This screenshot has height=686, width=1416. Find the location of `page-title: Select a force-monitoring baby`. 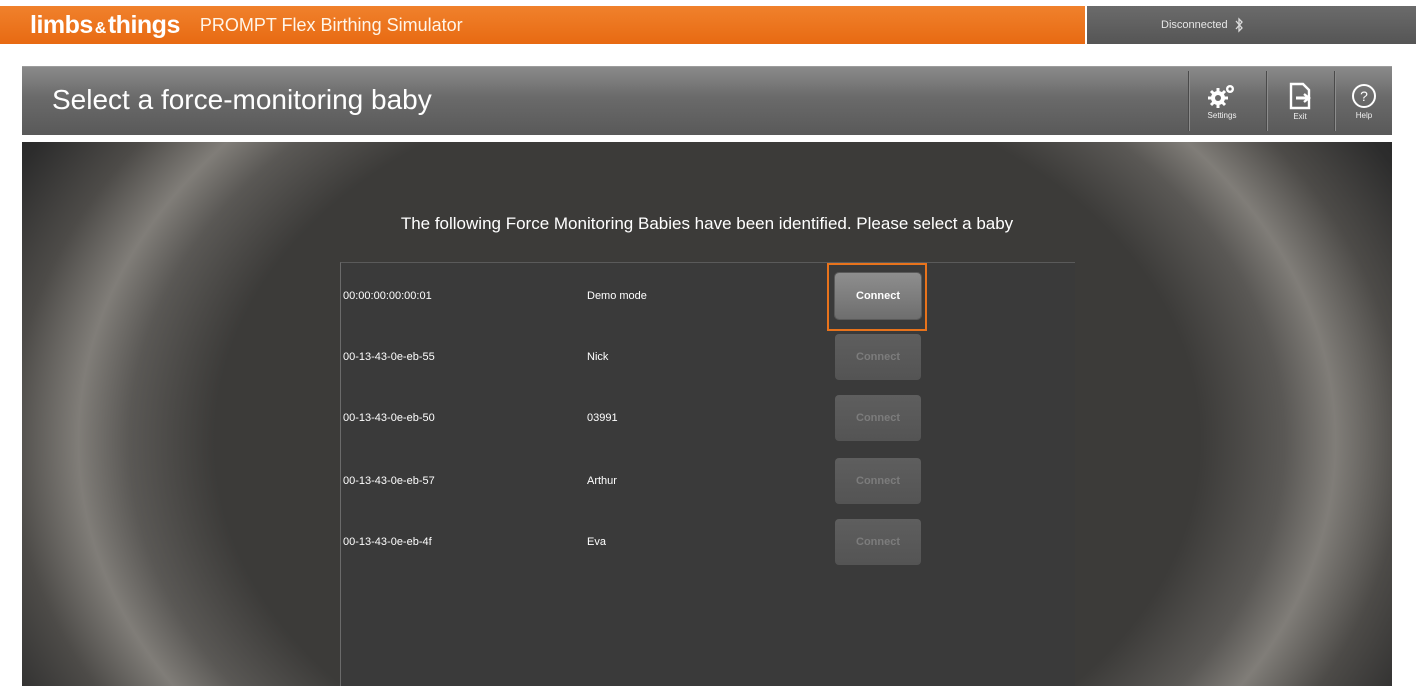

page-title: Select a force-monitoring baby is located at coordinates (242, 99).